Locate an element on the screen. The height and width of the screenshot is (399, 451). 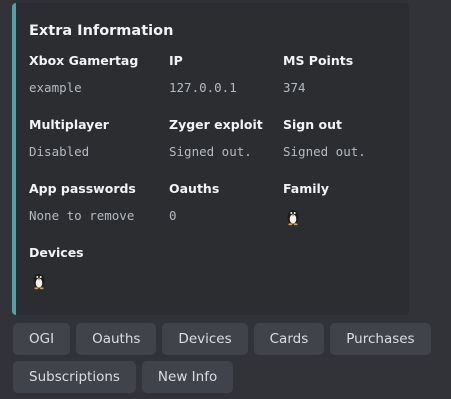
field-name: App passwords is located at coordinates (82, 188).